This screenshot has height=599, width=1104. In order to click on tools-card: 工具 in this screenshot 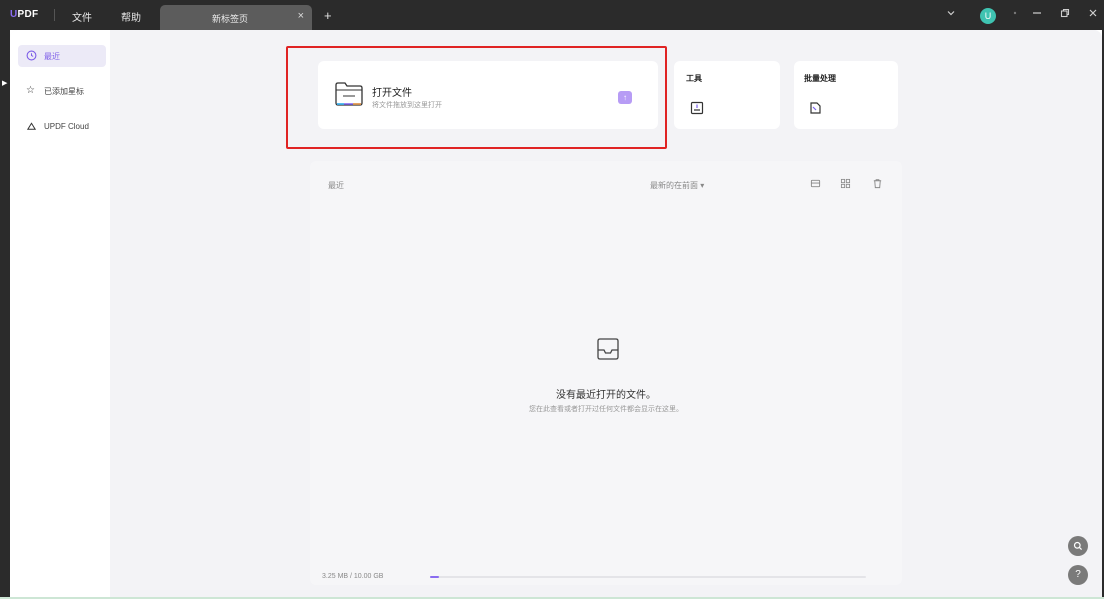, I will do `click(727, 95)`.